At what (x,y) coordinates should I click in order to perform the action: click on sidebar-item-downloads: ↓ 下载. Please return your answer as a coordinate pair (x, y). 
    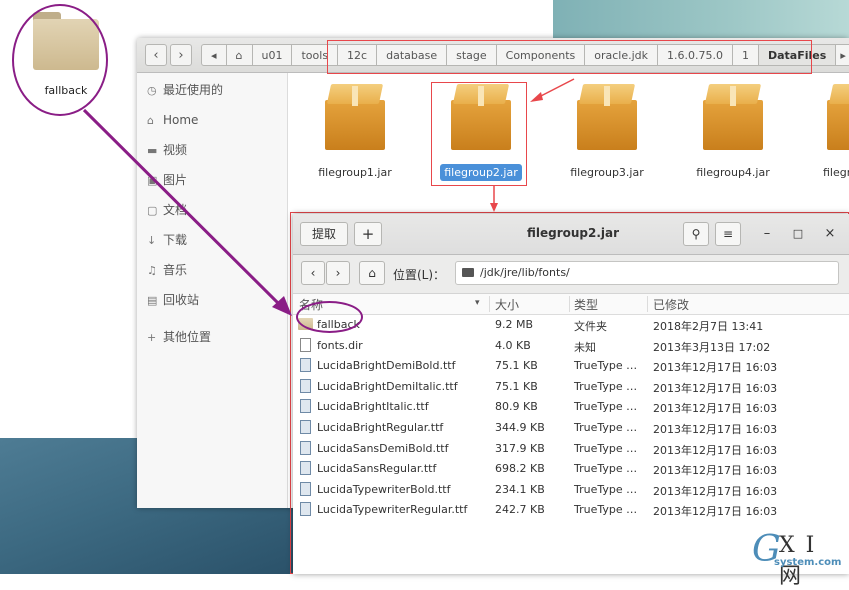
    Looking at the image, I should click on (167, 240).